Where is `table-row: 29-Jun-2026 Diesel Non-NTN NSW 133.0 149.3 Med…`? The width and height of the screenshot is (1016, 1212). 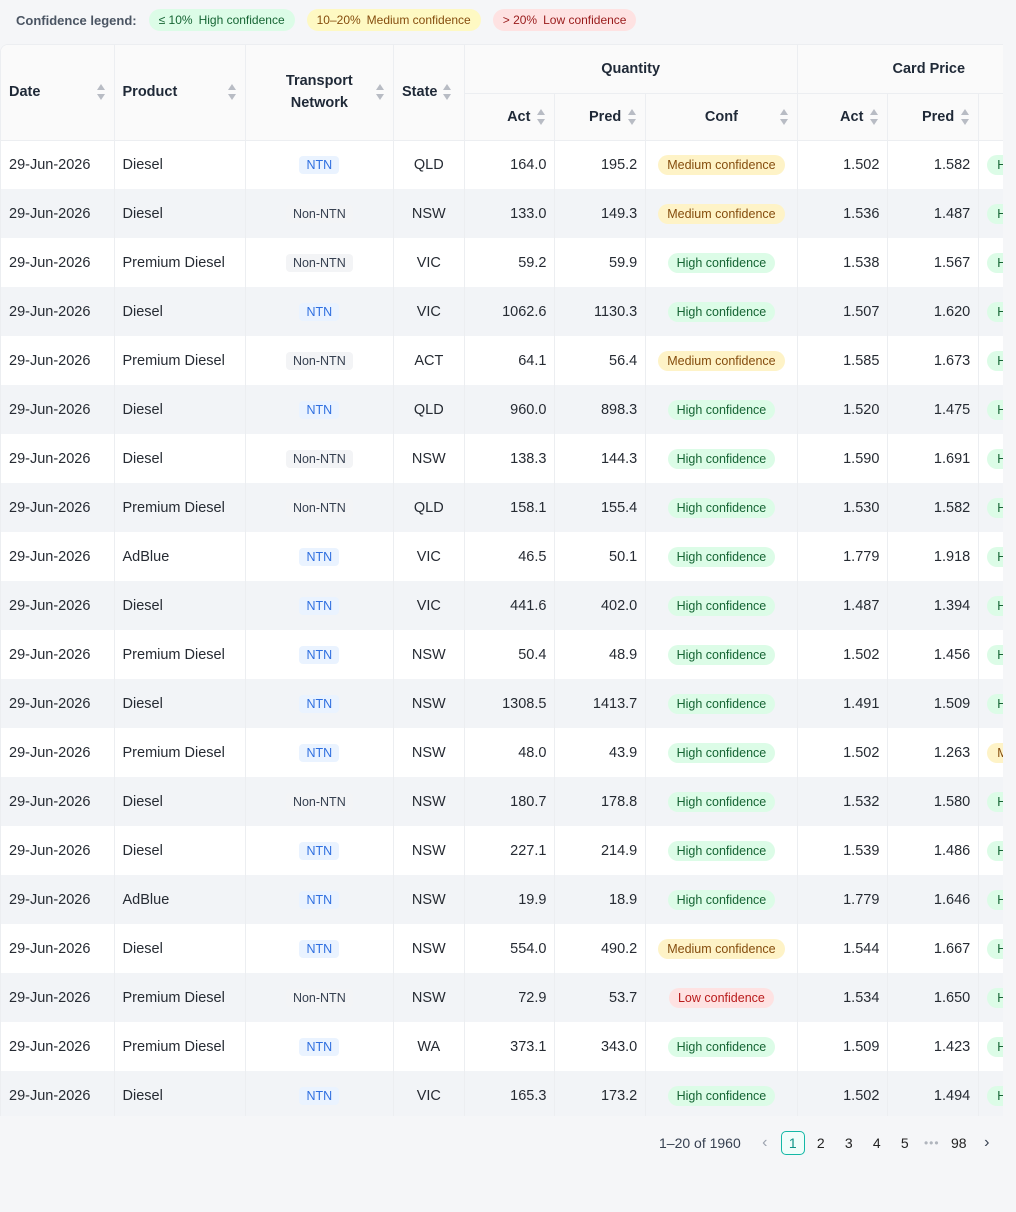
table-row: 29-Jun-2026 Diesel Non-NTN NSW 133.0 149.3 Med… is located at coordinates (502, 213).